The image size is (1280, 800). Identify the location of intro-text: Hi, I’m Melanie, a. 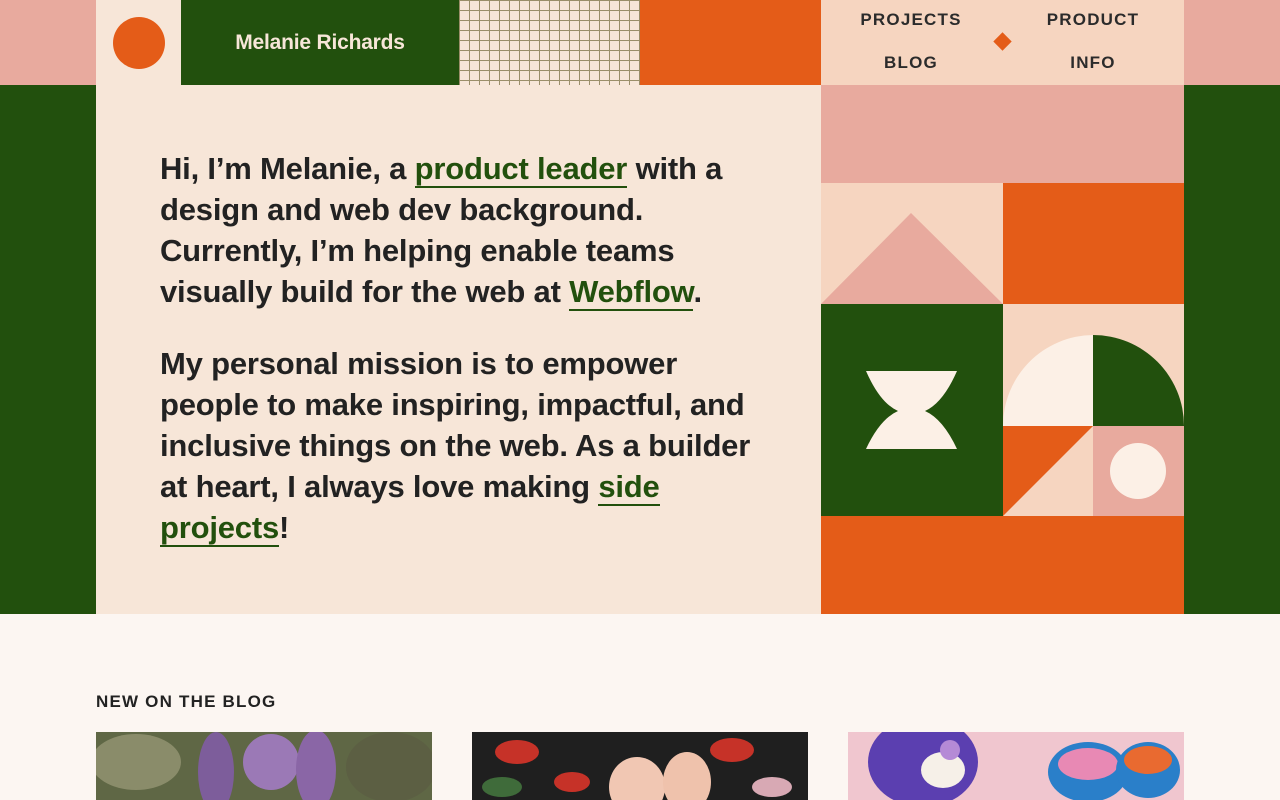
(287, 168).